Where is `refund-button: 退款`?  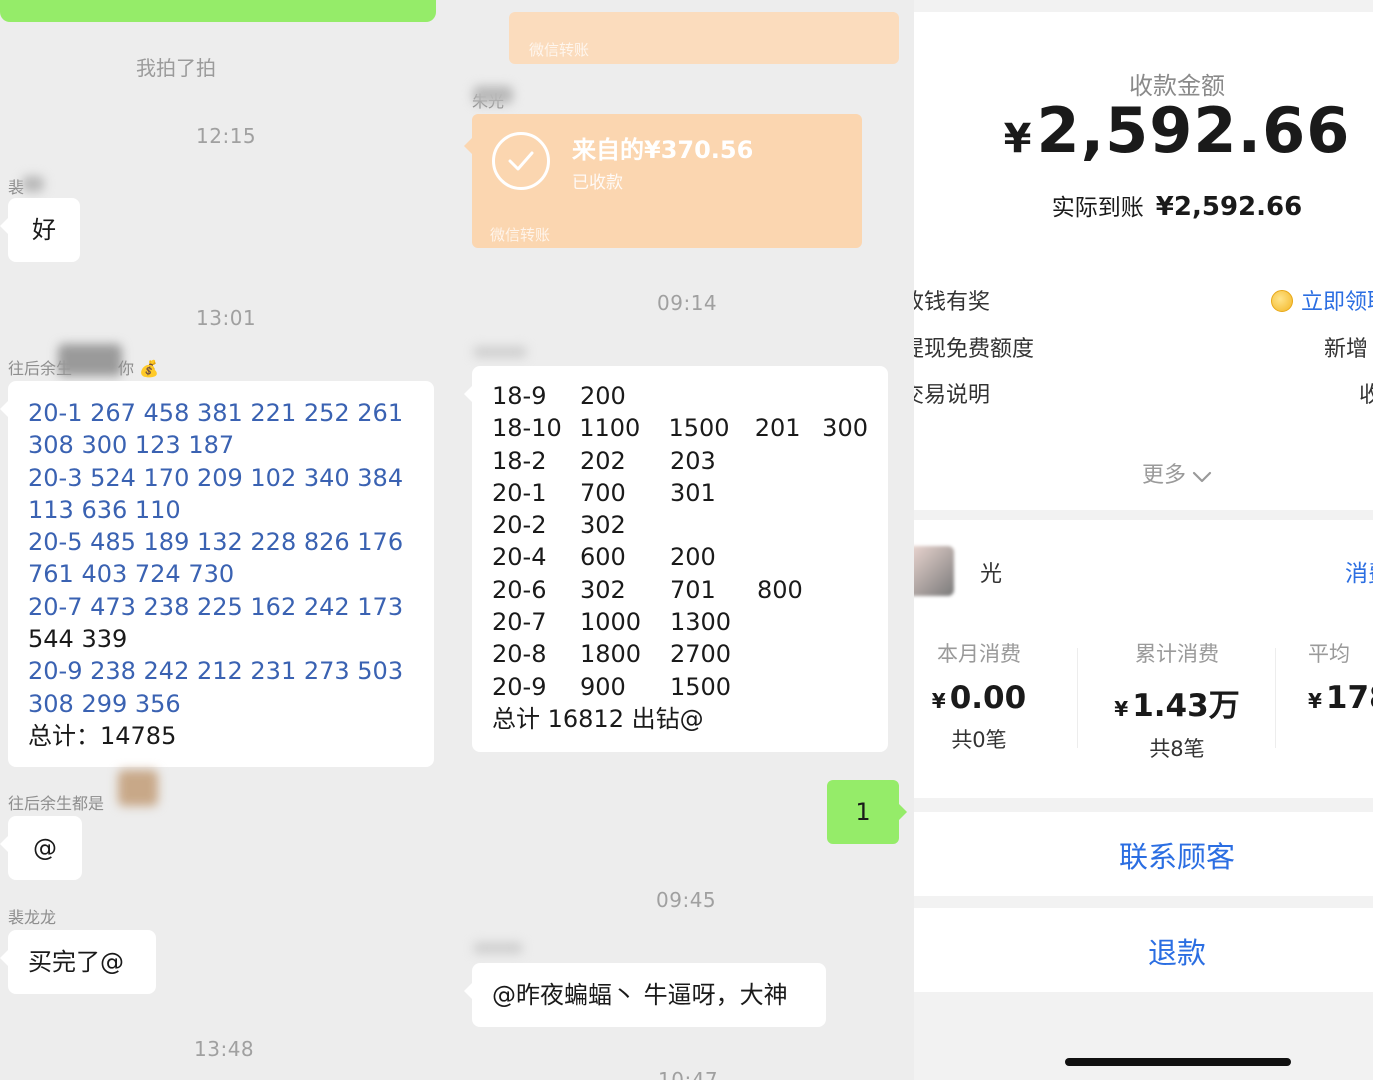 refund-button: 退款 is located at coordinates (1143, 950).